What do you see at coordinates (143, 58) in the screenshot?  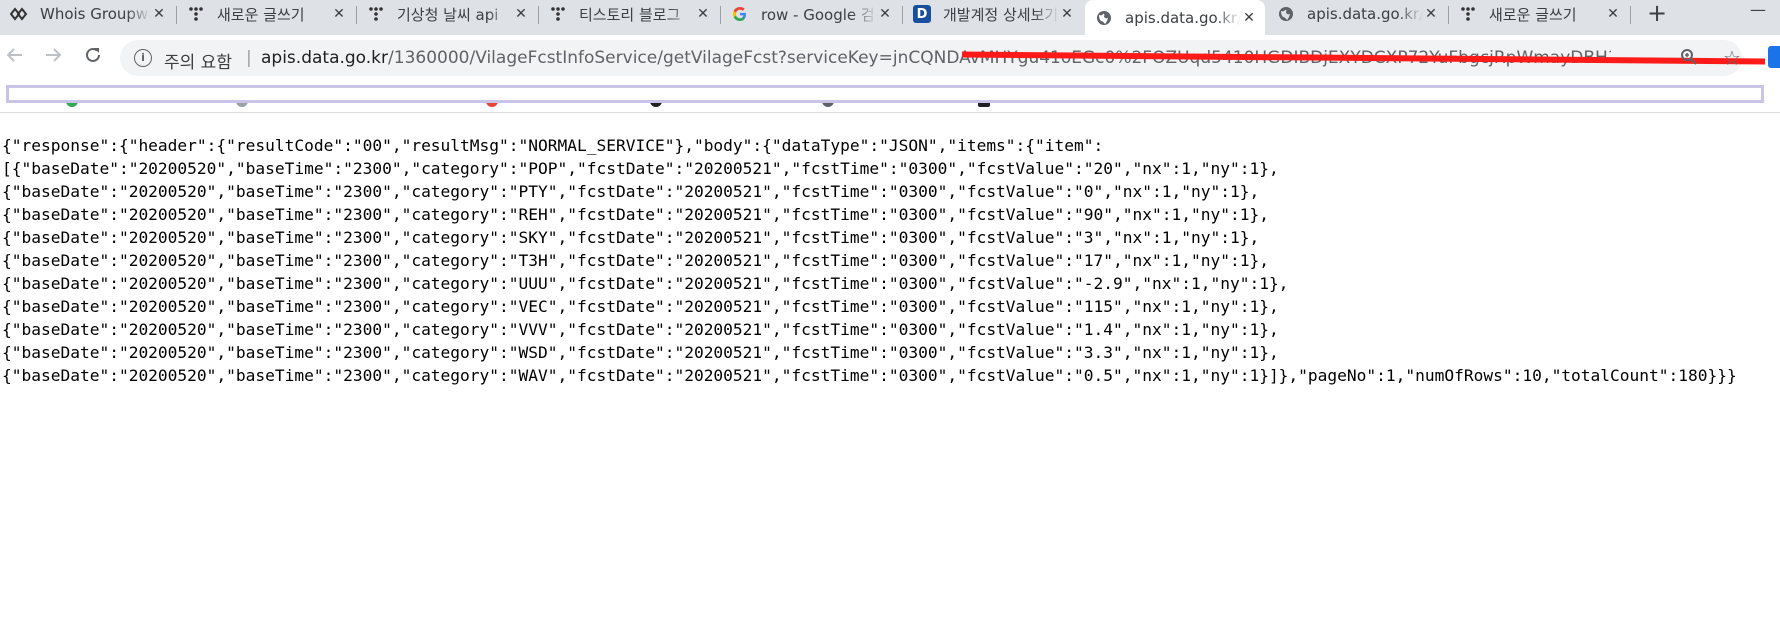 I see `info-icon: i` at bounding box center [143, 58].